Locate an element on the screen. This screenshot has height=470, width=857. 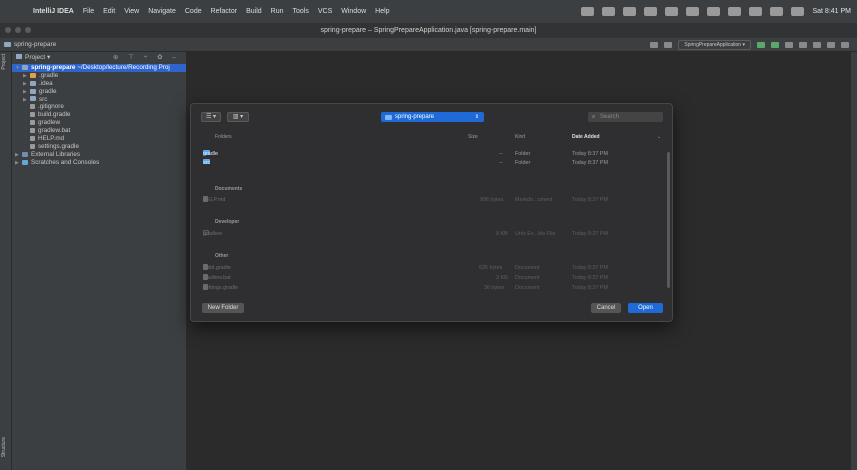
menu-code: Code is located at coordinates (193, 11).